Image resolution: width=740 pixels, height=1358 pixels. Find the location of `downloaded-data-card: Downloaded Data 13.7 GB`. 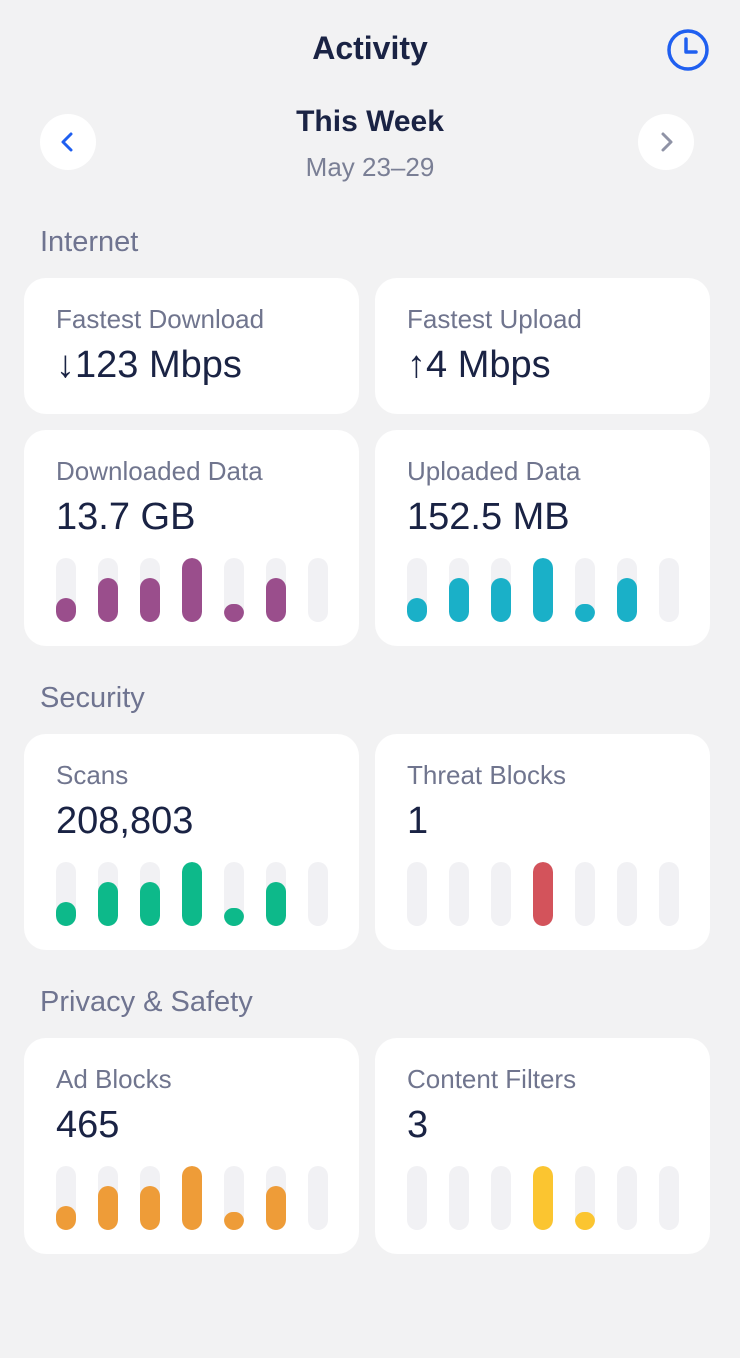

downloaded-data-card: Downloaded Data 13.7 GB is located at coordinates (191, 538).